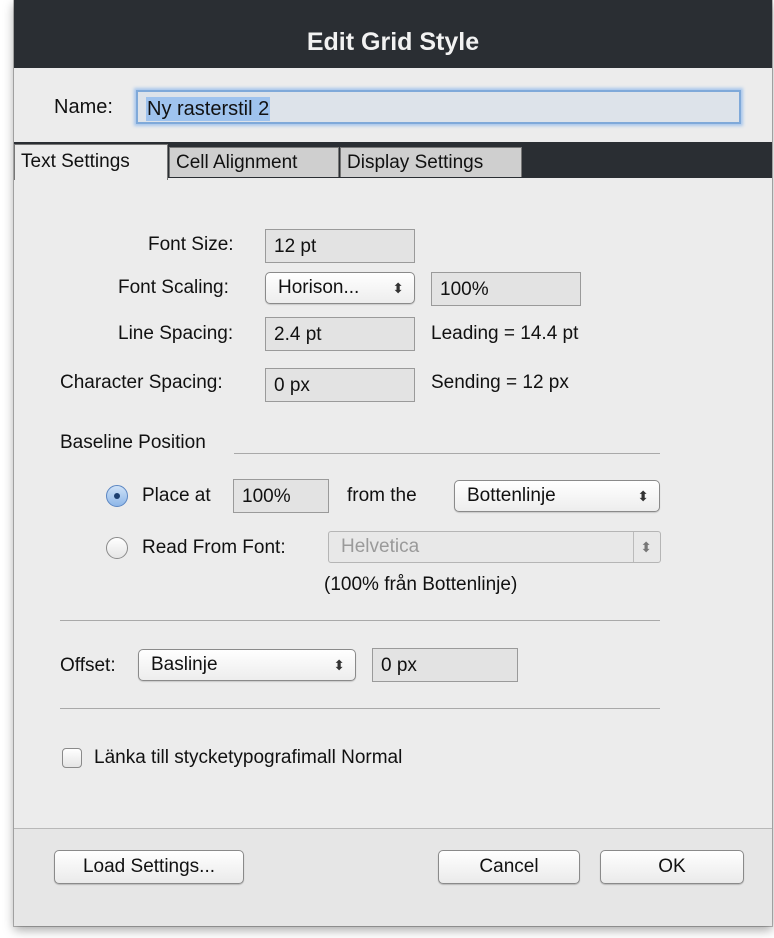  I want to click on read-from-font-label: Read From Font:, so click(214, 547).